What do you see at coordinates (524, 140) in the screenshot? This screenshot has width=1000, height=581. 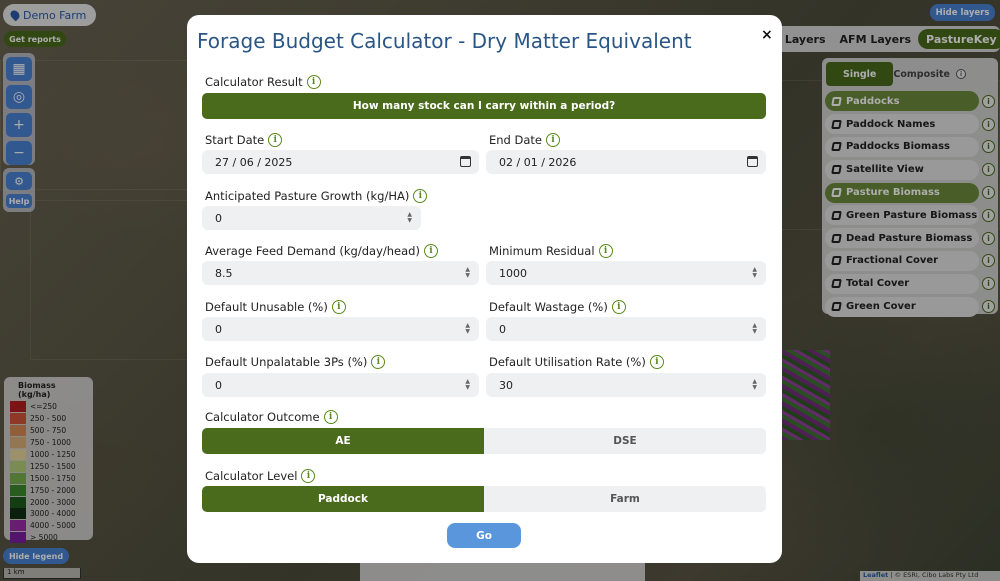 I see `end-date-label: End Date i` at bounding box center [524, 140].